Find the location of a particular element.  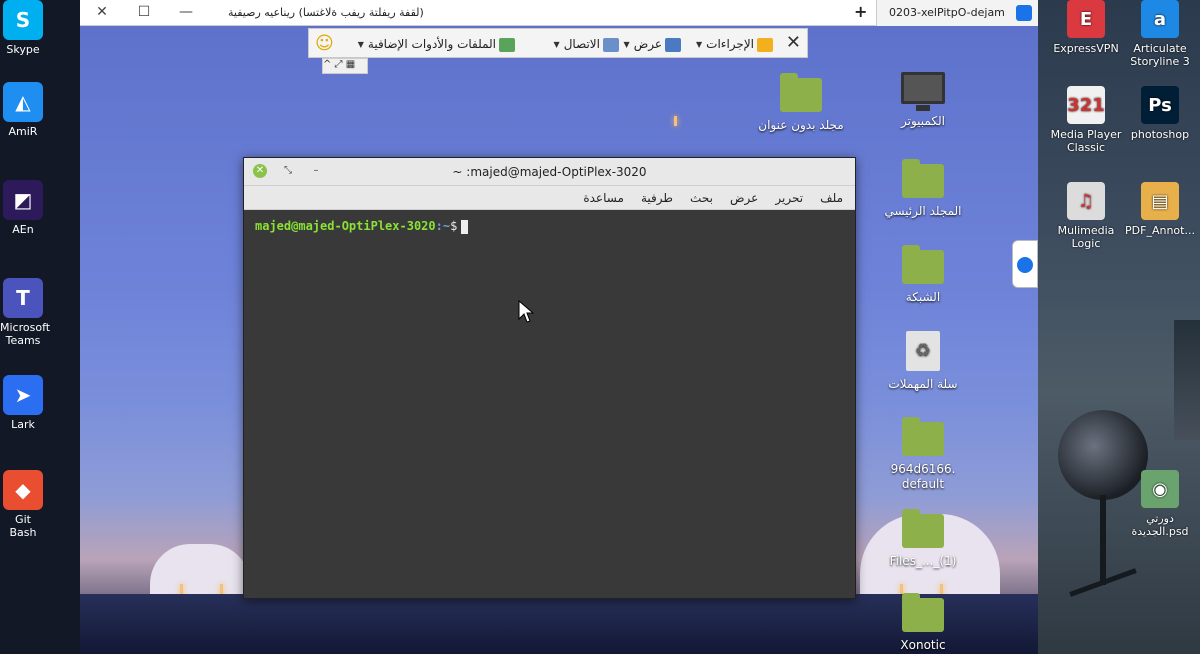

host-shortcut-5: ◆ Git Bash is located at coordinates (23, 504).